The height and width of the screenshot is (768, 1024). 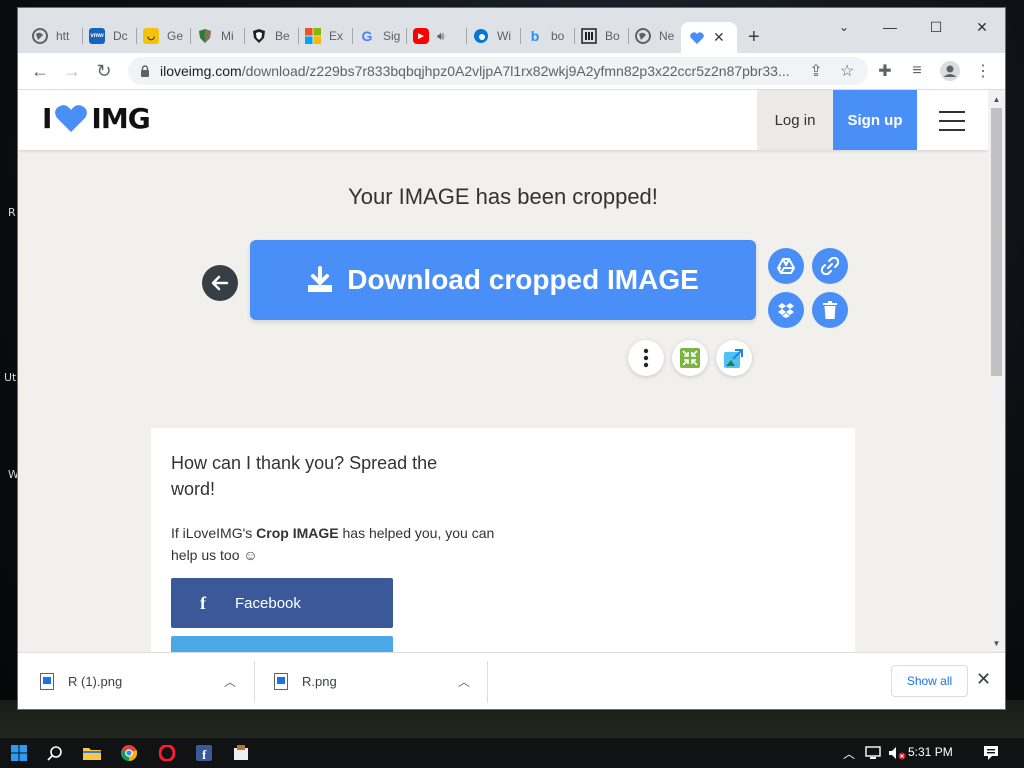 What do you see at coordinates (327, 36) in the screenshot?
I see `browser-tab: Ex` at bounding box center [327, 36].